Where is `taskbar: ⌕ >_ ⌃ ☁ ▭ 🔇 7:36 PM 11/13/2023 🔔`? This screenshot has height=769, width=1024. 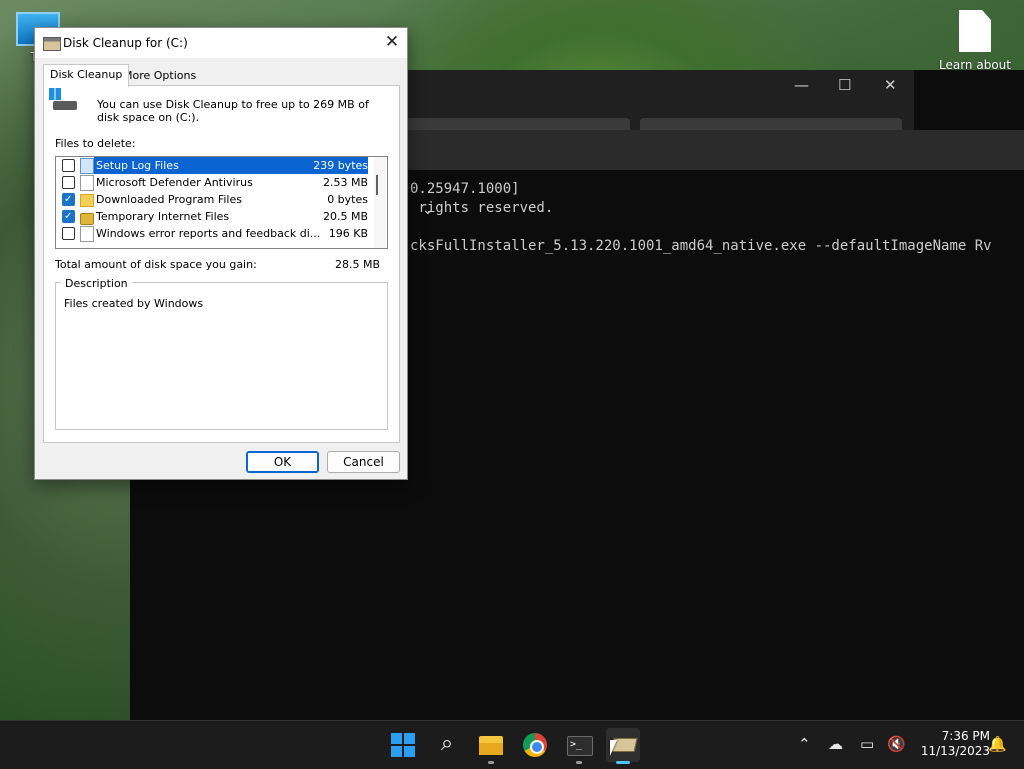
taskbar: ⌕ >_ ⌃ ☁ ▭ 🔇 7:36 PM 11/13/2023 🔔 is located at coordinates (512, 744).